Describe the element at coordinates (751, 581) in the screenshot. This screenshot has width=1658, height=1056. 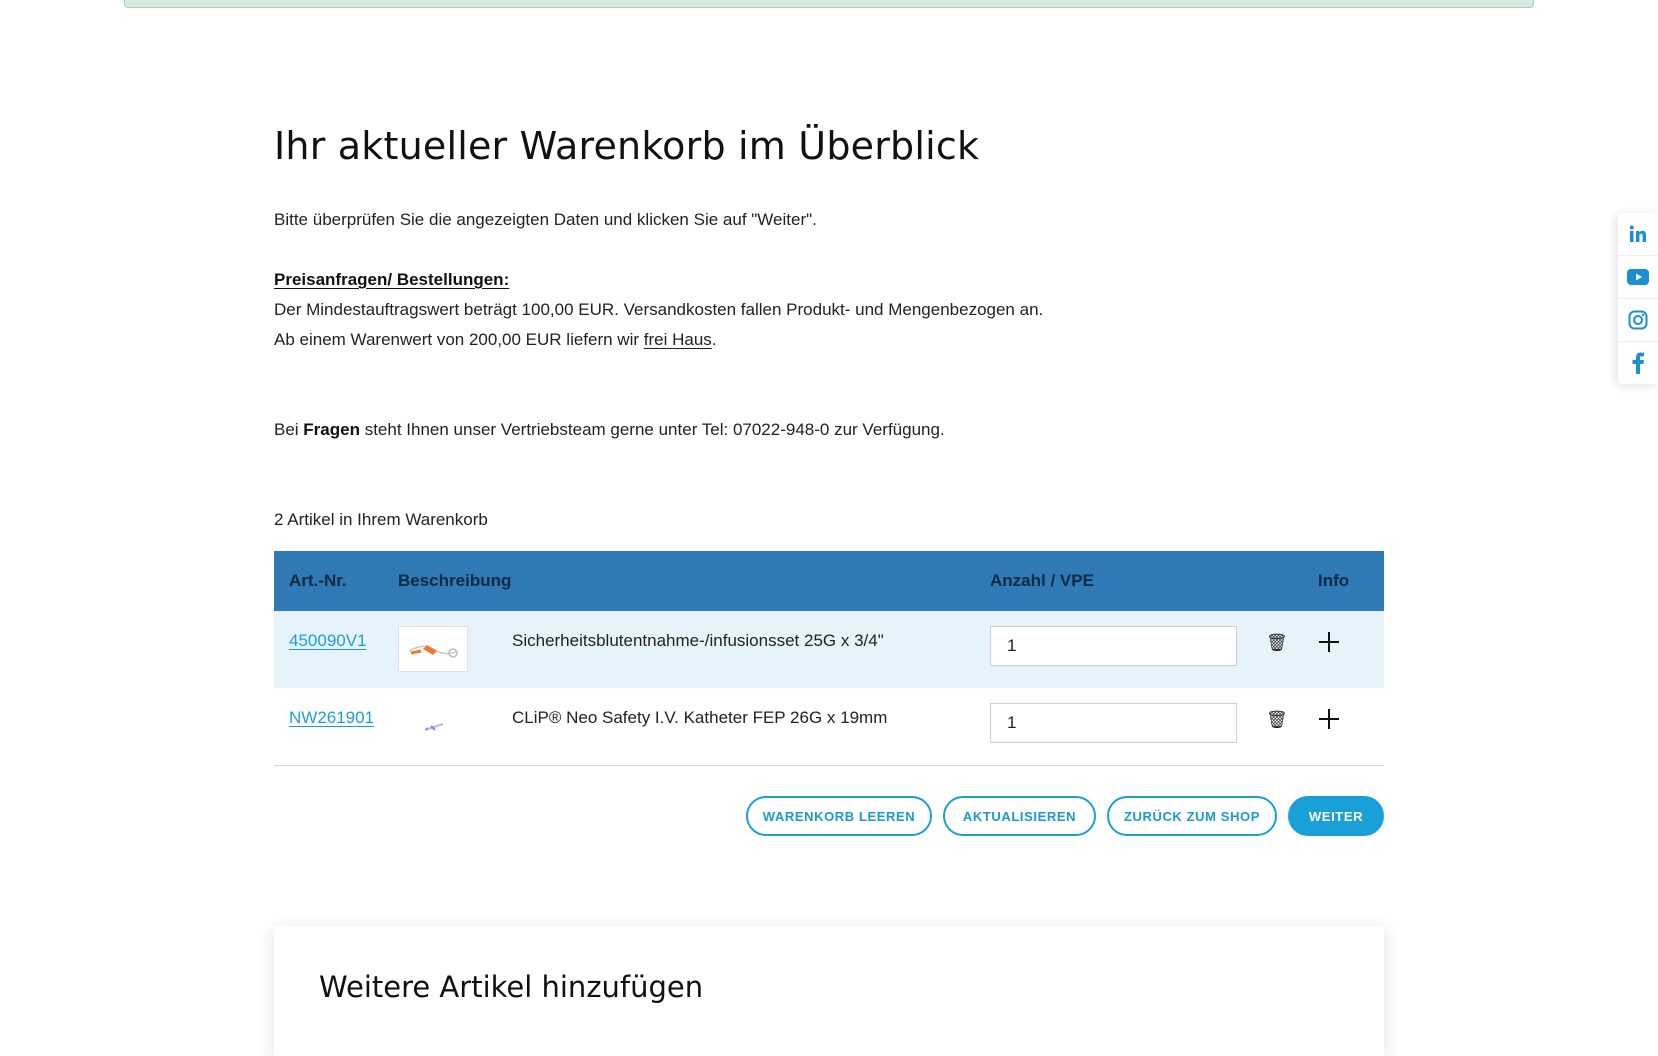
I see `header-blank` at that location.